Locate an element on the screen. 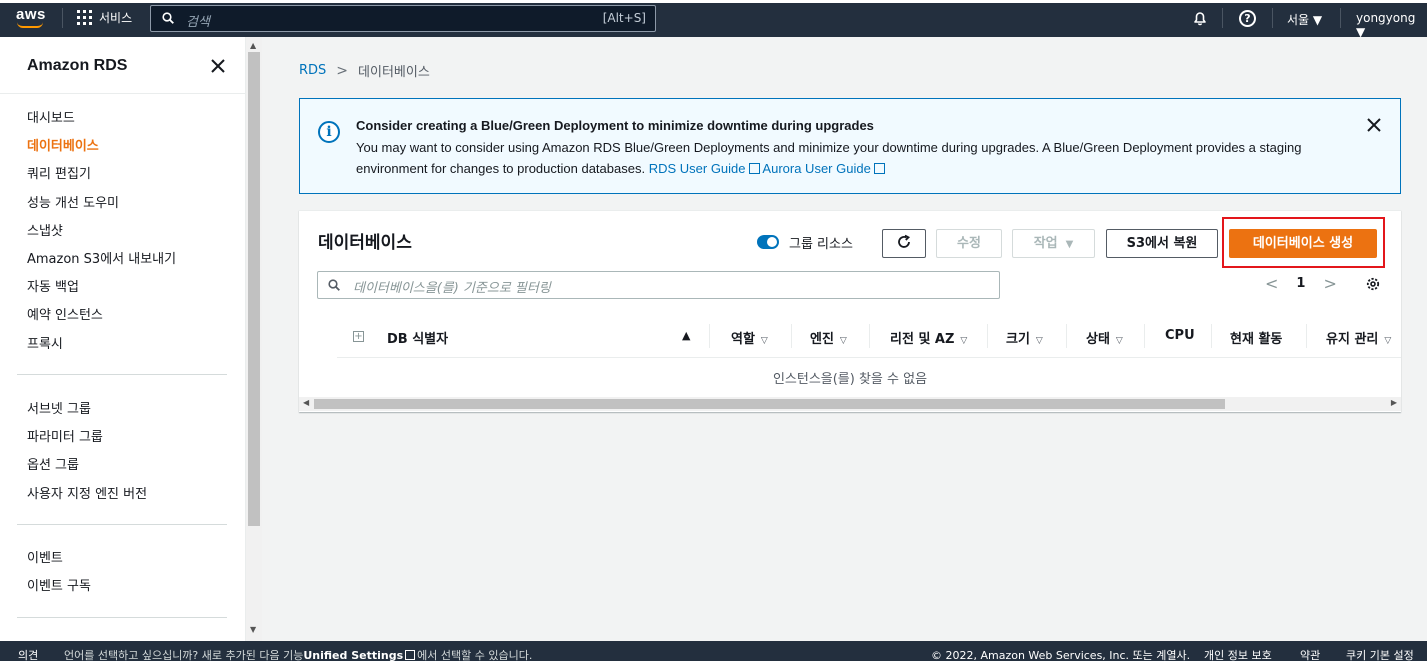 The image size is (1427, 661). sidebar-item: Amazon S3에서 내보내기 is located at coordinates (101, 257).